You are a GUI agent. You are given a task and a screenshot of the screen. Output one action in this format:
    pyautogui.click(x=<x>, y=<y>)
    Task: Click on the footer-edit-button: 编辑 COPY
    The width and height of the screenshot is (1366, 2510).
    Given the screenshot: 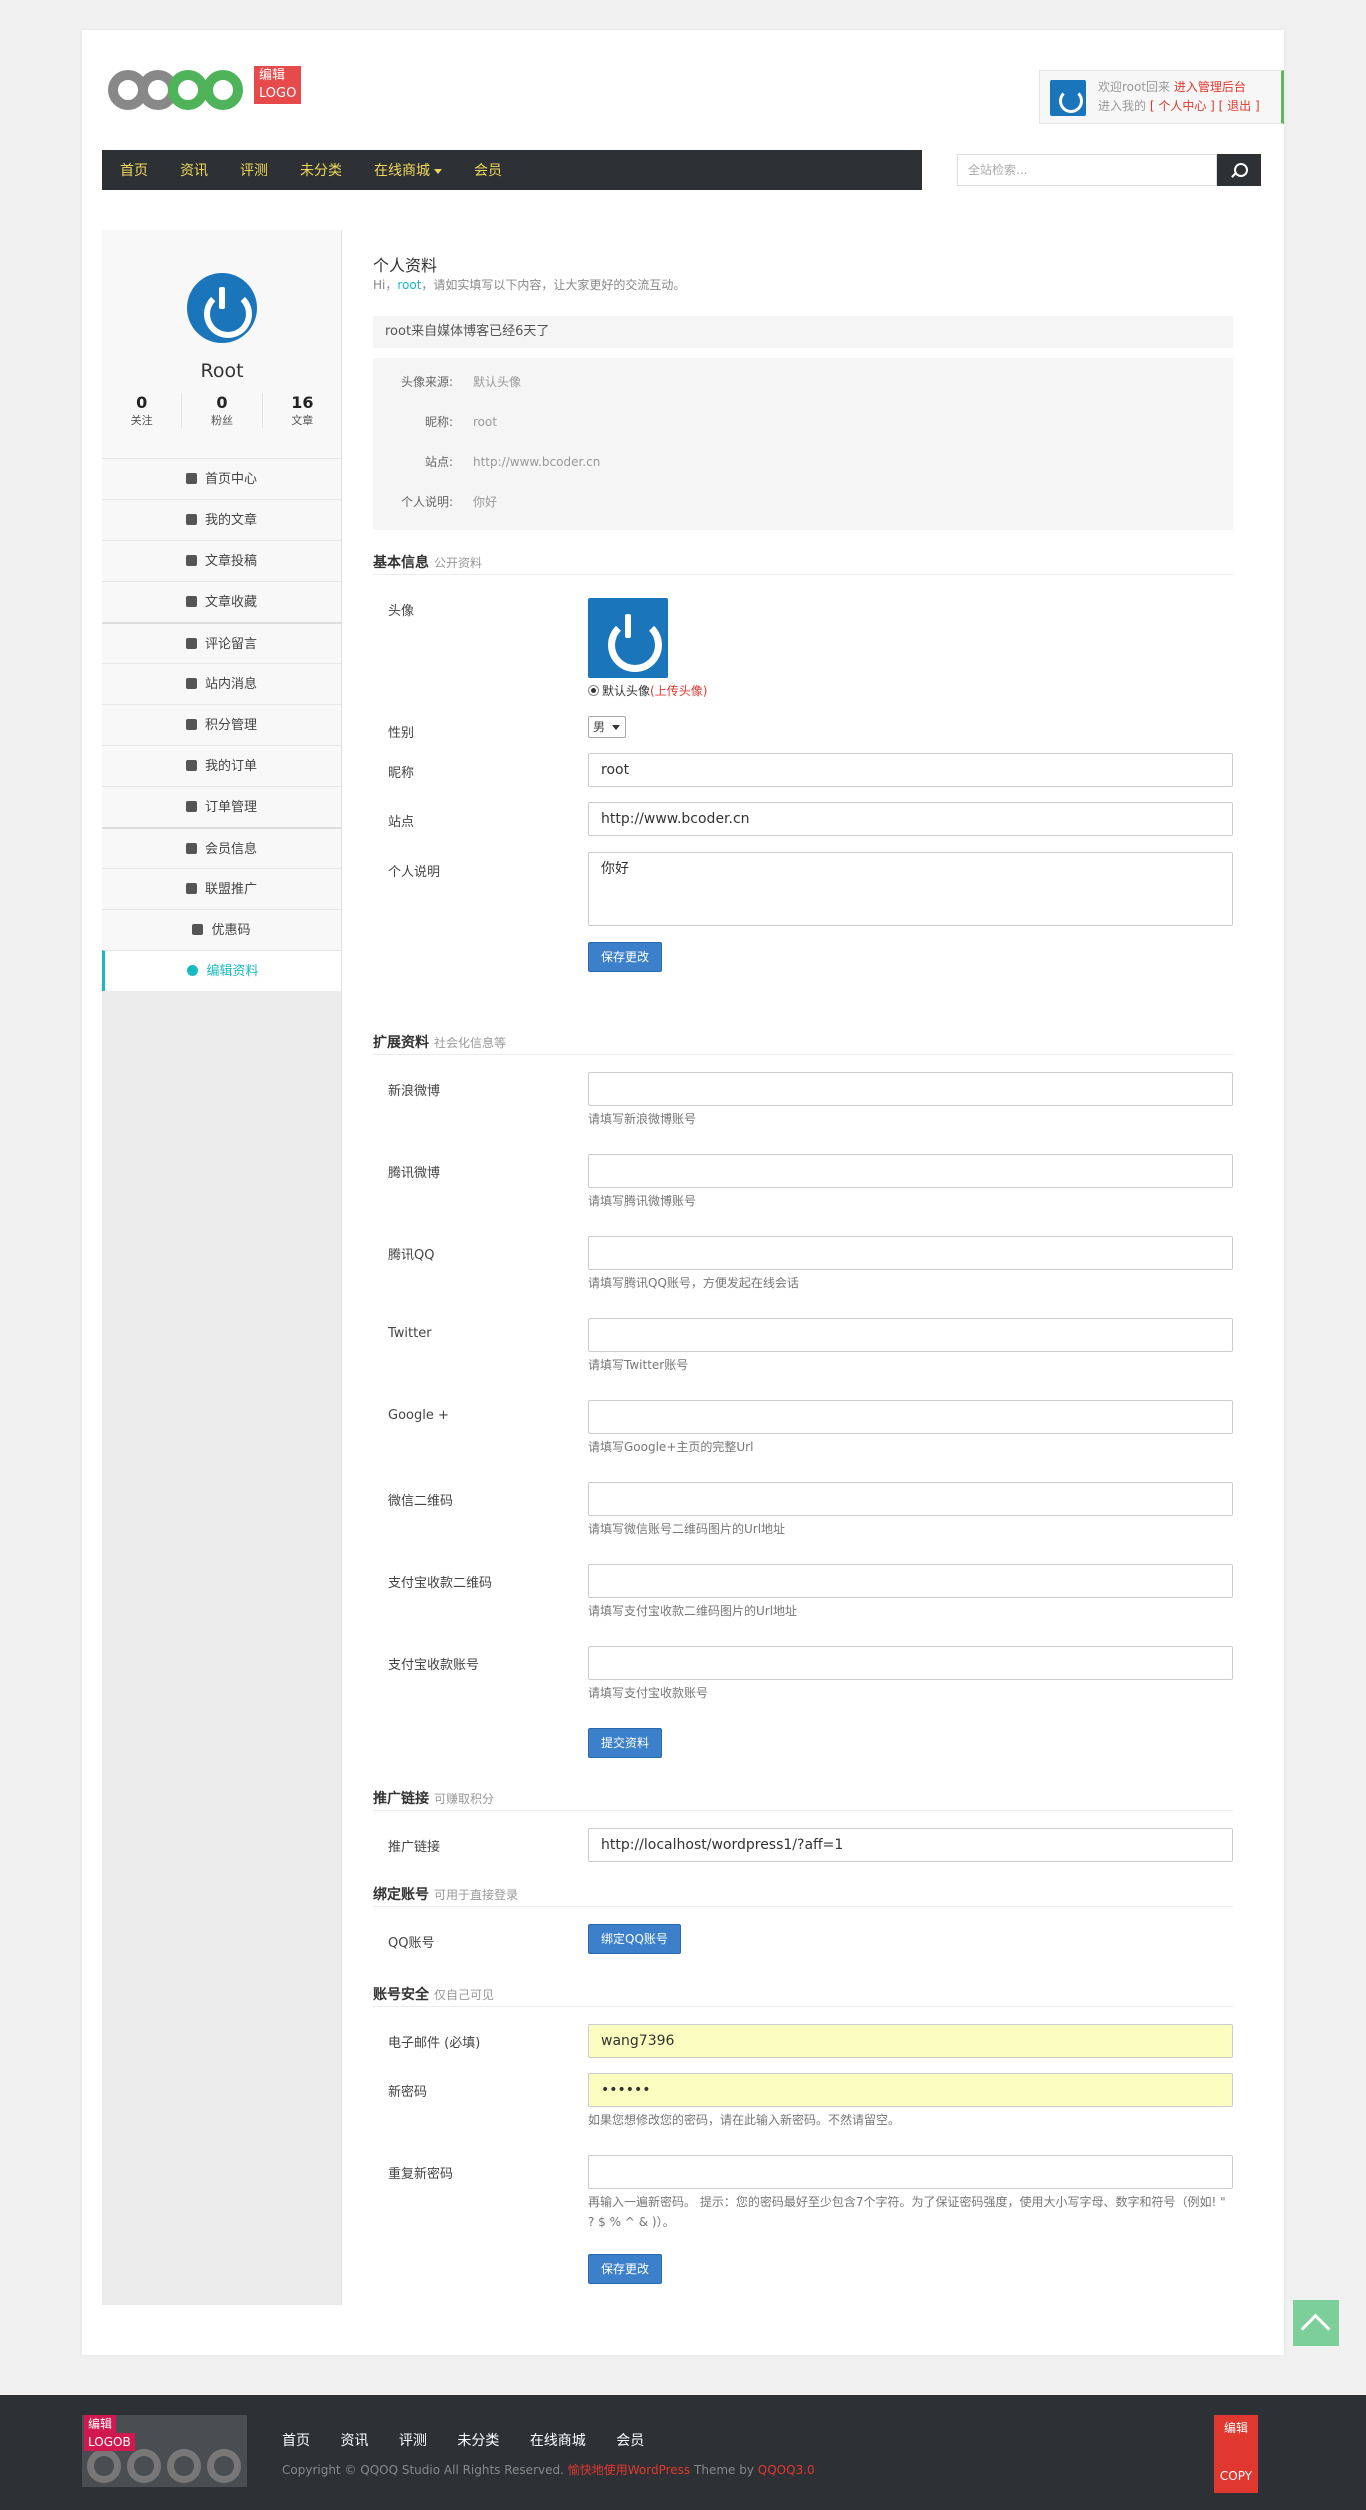 What is the action you would take?
    pyautogui.click(x=1236, y=2454)
    